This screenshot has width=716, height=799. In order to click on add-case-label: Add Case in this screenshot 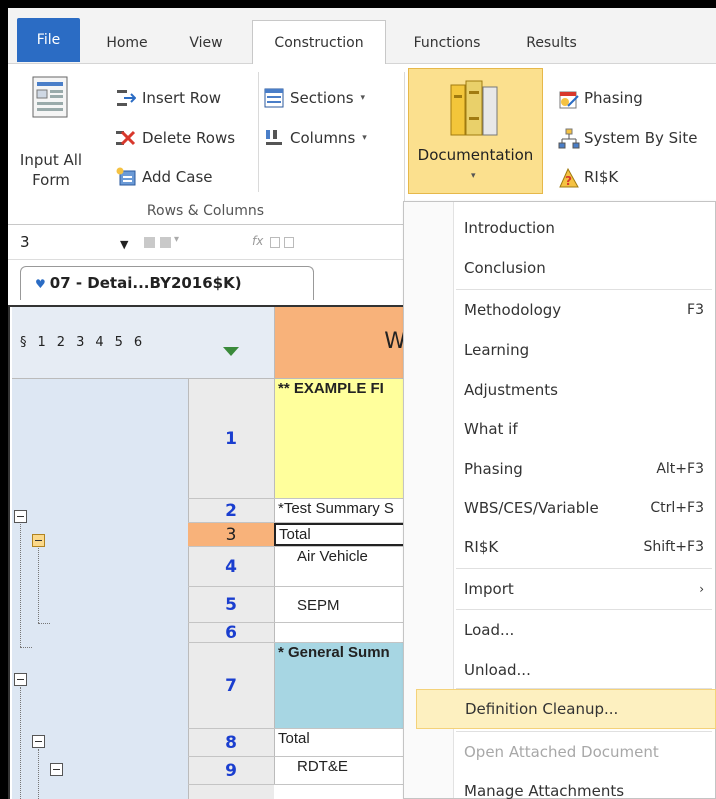, I will do `click(177, 177)`.